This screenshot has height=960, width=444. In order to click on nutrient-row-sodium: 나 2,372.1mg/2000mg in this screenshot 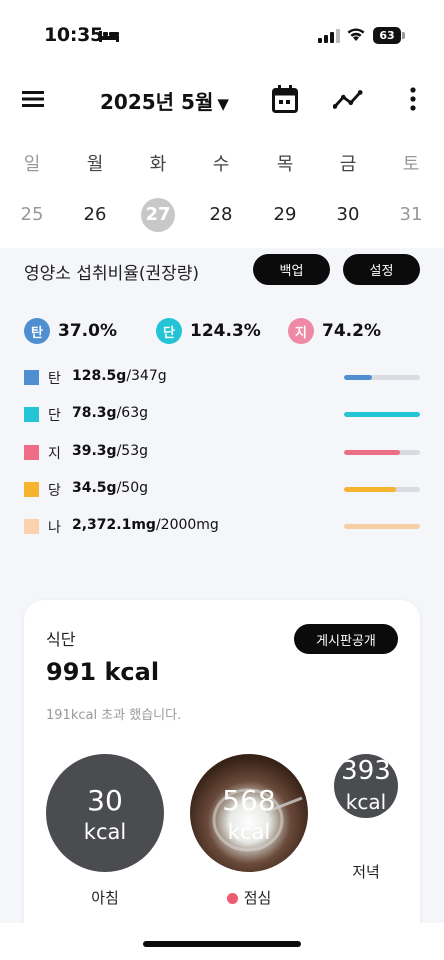, I will do `click(222, 527)`.